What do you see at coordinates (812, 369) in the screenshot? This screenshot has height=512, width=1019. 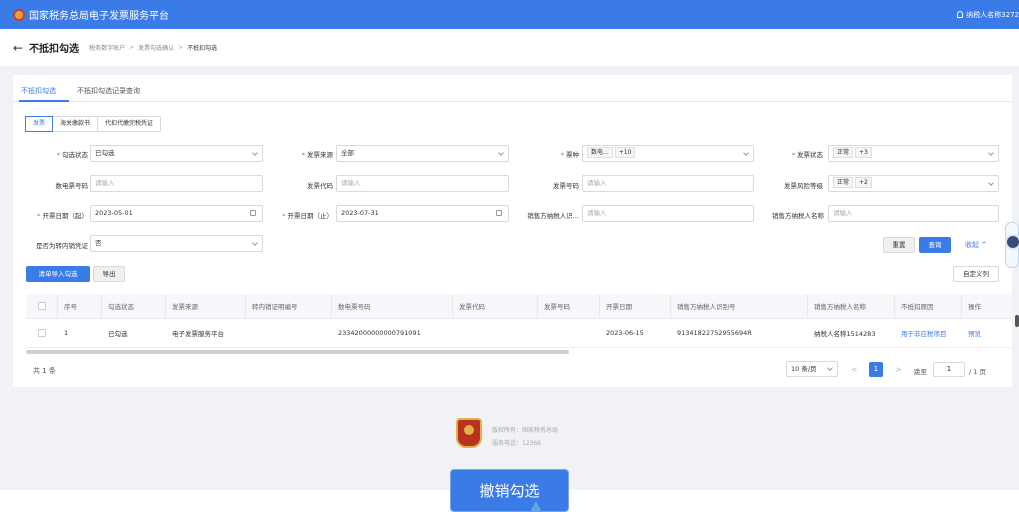 I see `page-size-select: 10 条/页` at bounding box center [812, 369].